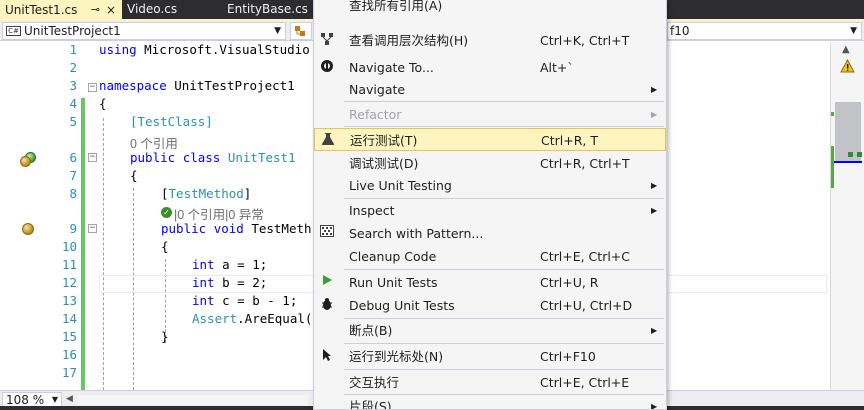 Image resolution: width=864 pixels, height=410 pixels. What do you see at coordinates (327, 356) in the screenshot?
I see `cursor-icon` at bounding box center [327, 356].